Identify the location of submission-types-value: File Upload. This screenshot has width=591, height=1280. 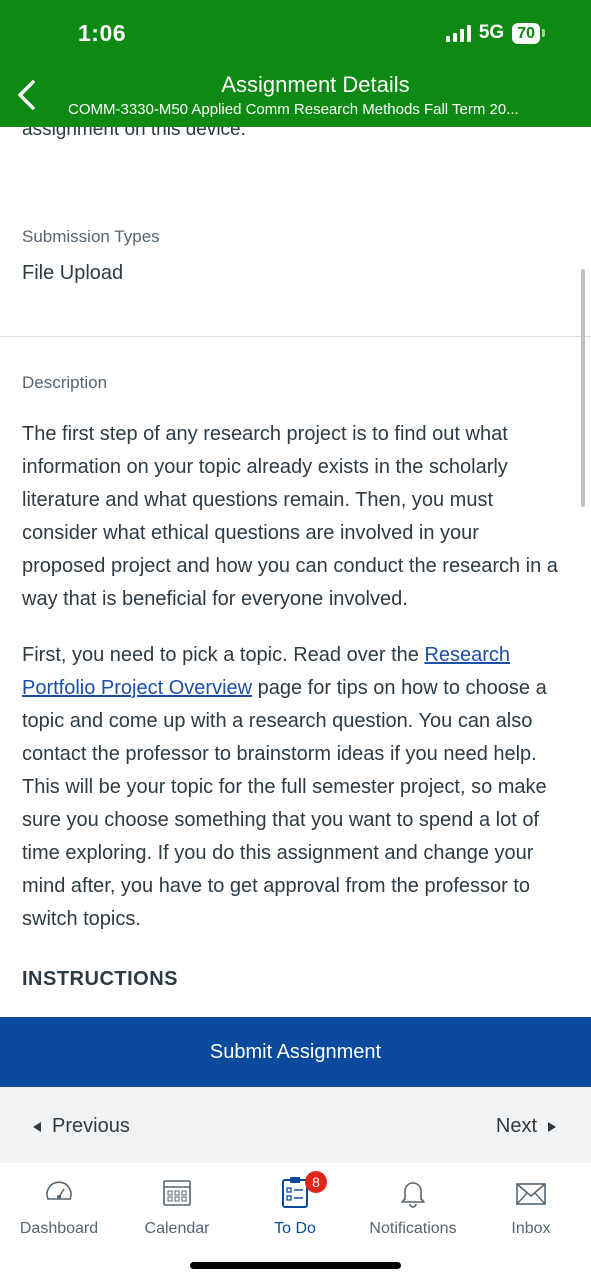
(73, 273).